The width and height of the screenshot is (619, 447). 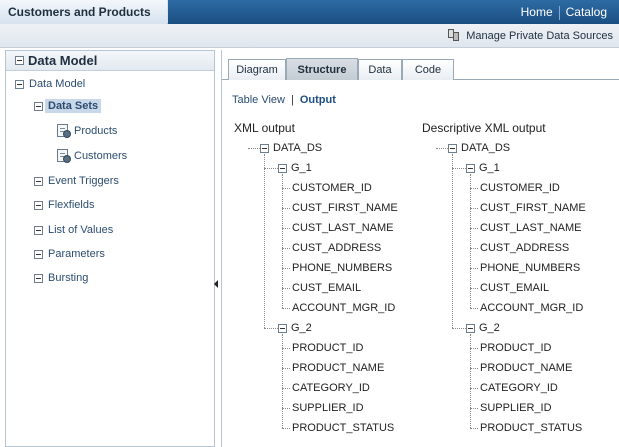 I want to click on app-title: Customers and Products, so click(x=79, y=12).